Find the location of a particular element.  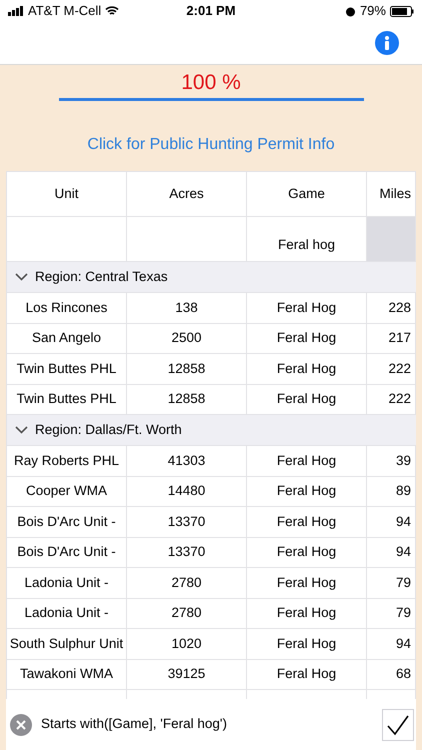

battery-percent: 79% is located at coordinates (373, 11).